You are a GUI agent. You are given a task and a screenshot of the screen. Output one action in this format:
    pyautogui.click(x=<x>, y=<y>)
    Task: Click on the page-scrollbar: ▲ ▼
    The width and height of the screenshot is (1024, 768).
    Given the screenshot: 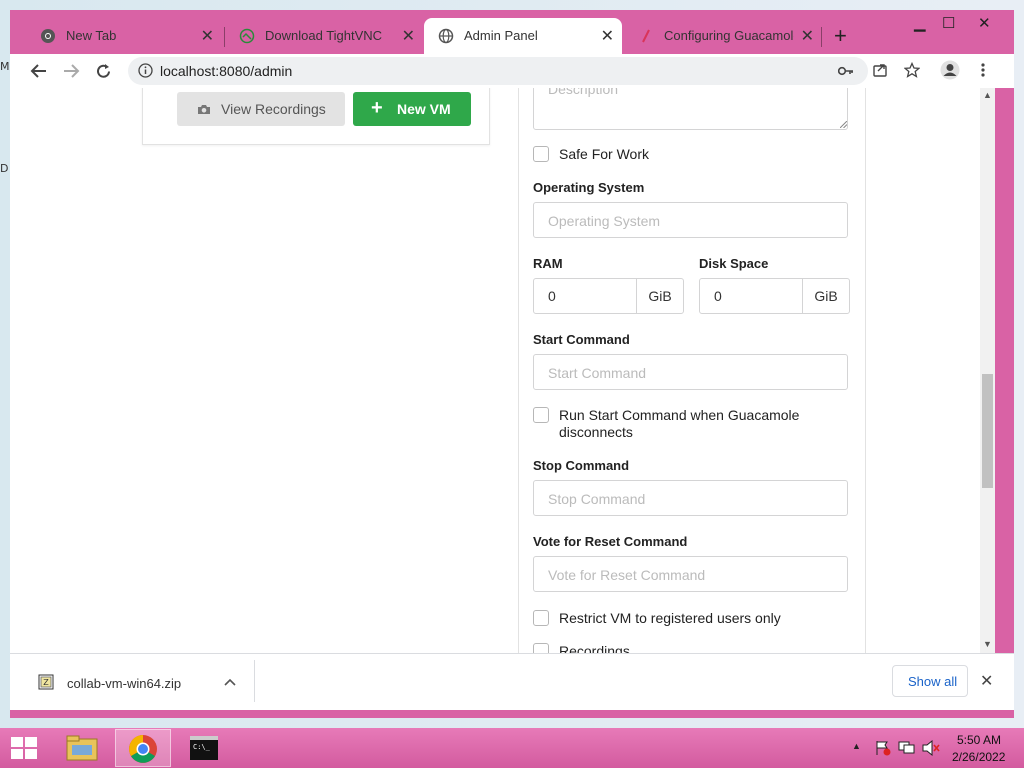 What is the action you would take?
    pyautogui.click(x=987, y=370)
    